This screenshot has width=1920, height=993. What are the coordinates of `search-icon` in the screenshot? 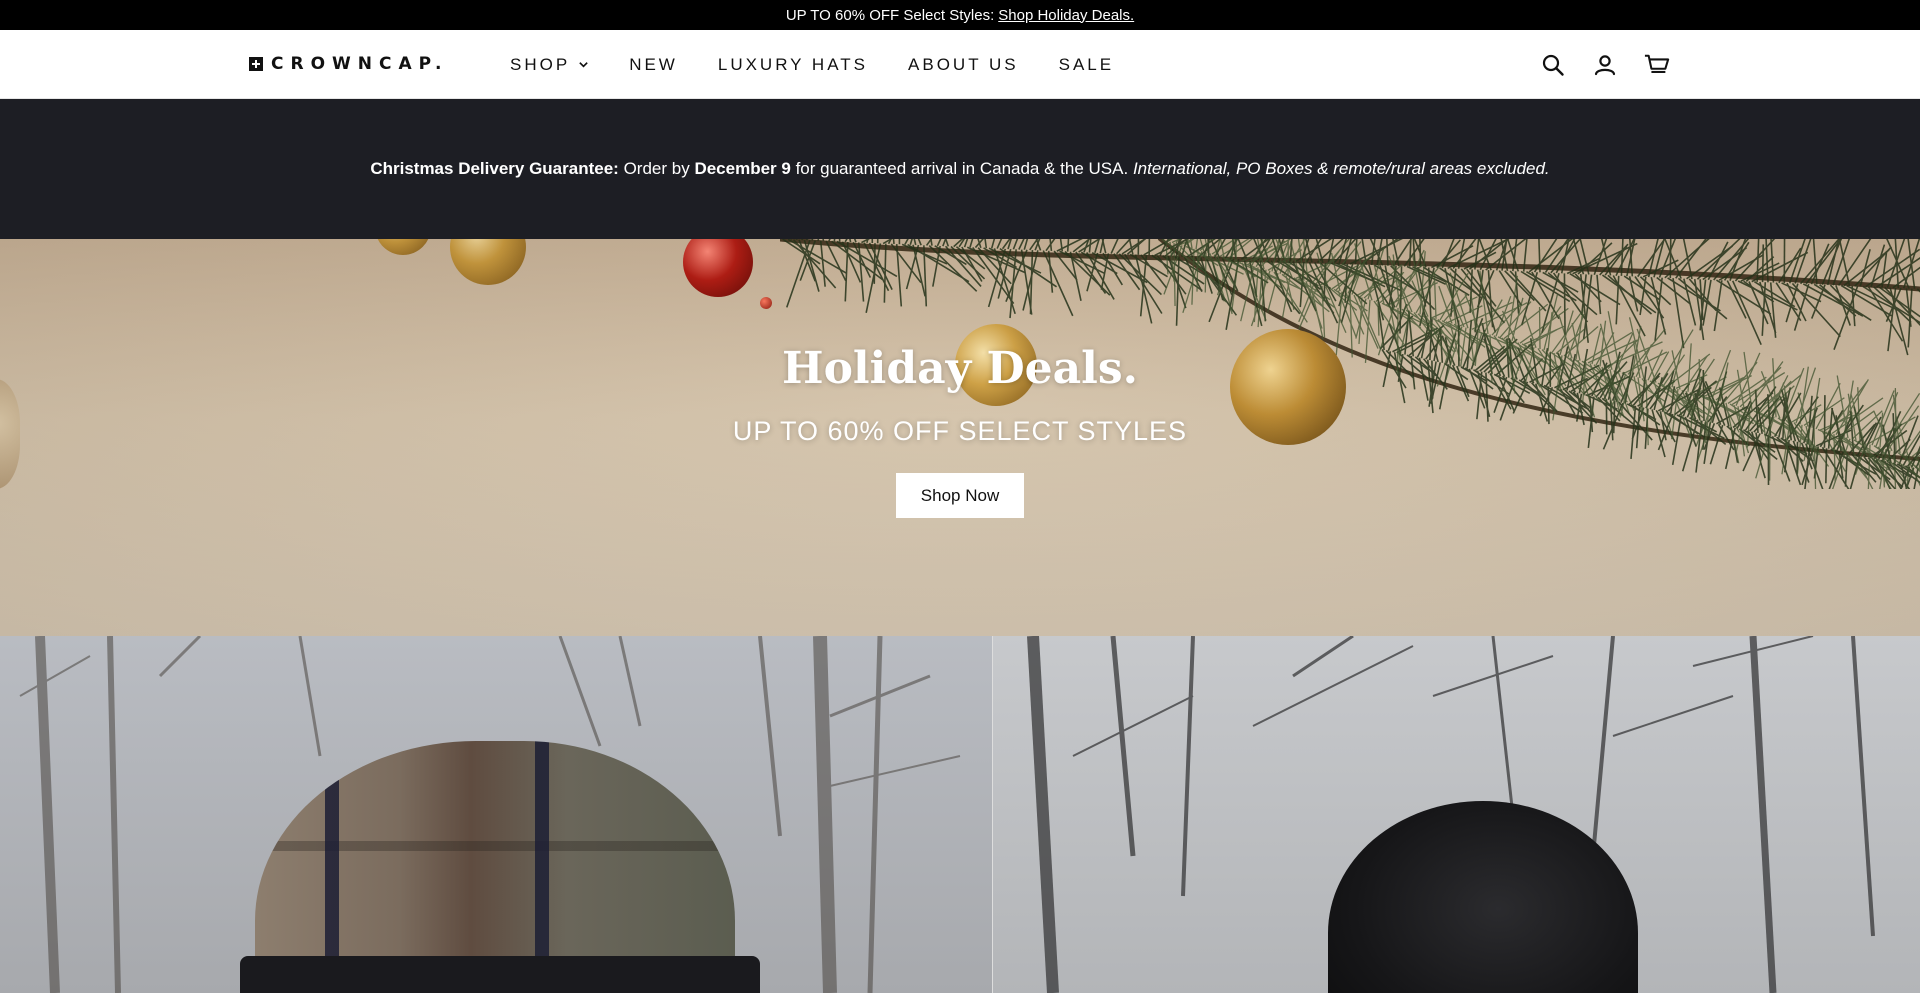 It's located at (1553, 65).